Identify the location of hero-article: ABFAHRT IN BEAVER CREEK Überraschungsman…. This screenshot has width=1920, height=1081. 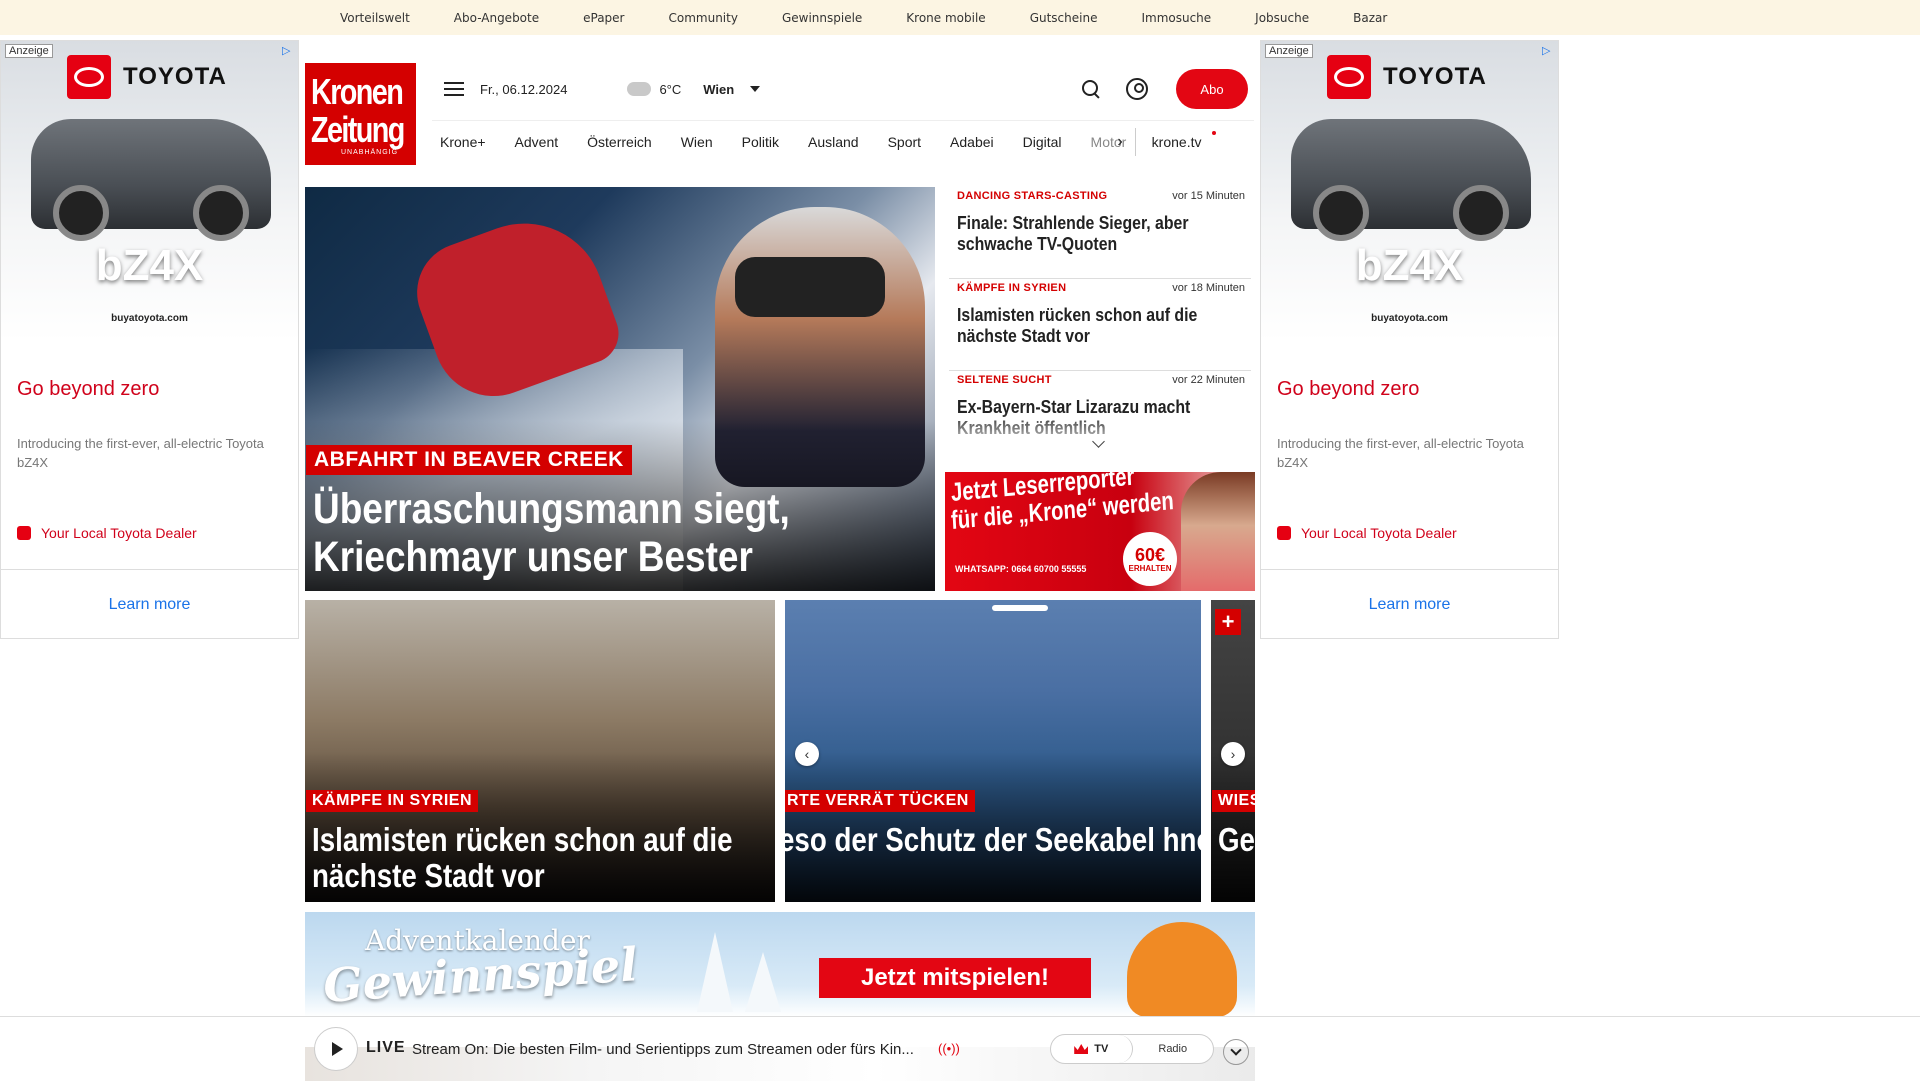
(620, 389).